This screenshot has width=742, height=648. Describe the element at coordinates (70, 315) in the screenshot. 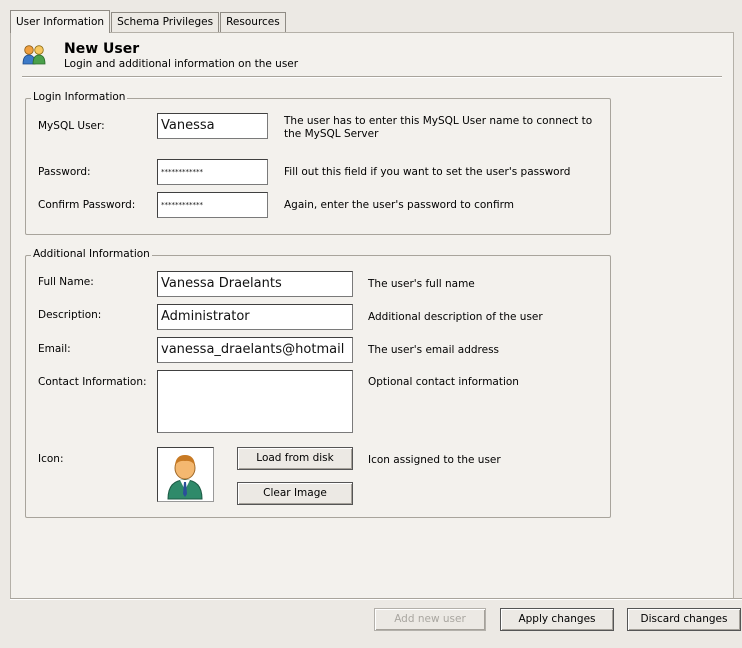

I see `description-label: Description:` at that location.